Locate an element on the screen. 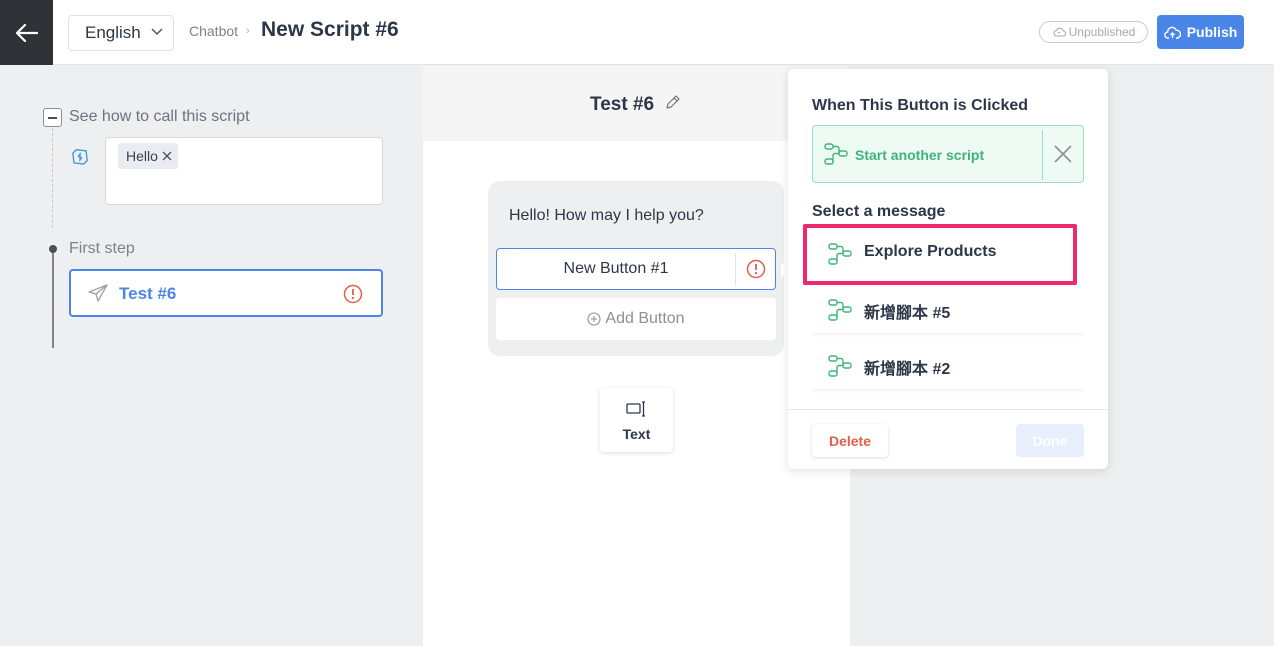 This screenshot has height=646, width=1274. list-item-partial is located at coordinates (948, 398).